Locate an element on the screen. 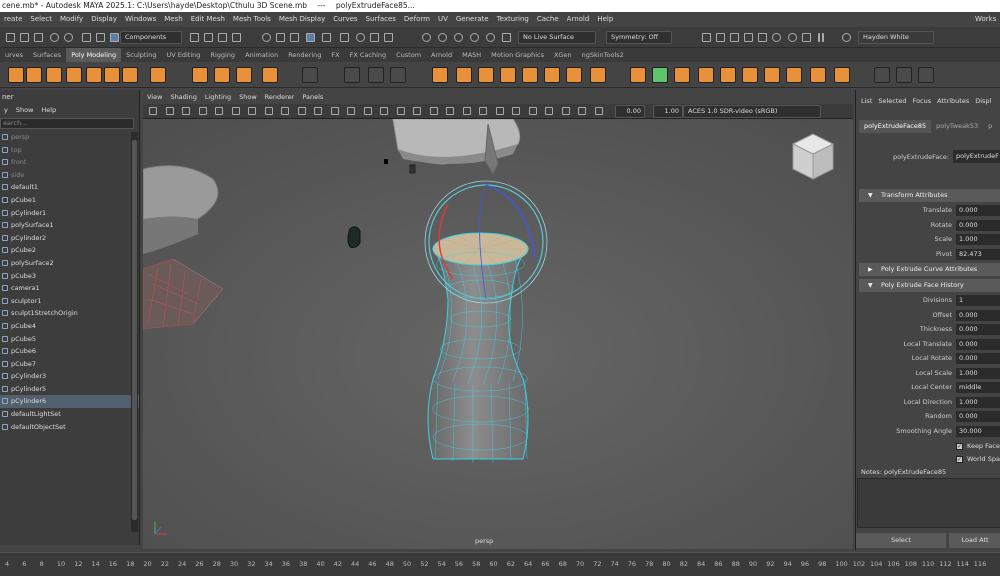 The image size is (1000, 576). outliner-item: pCube7 is located at coordinates (69, 364).